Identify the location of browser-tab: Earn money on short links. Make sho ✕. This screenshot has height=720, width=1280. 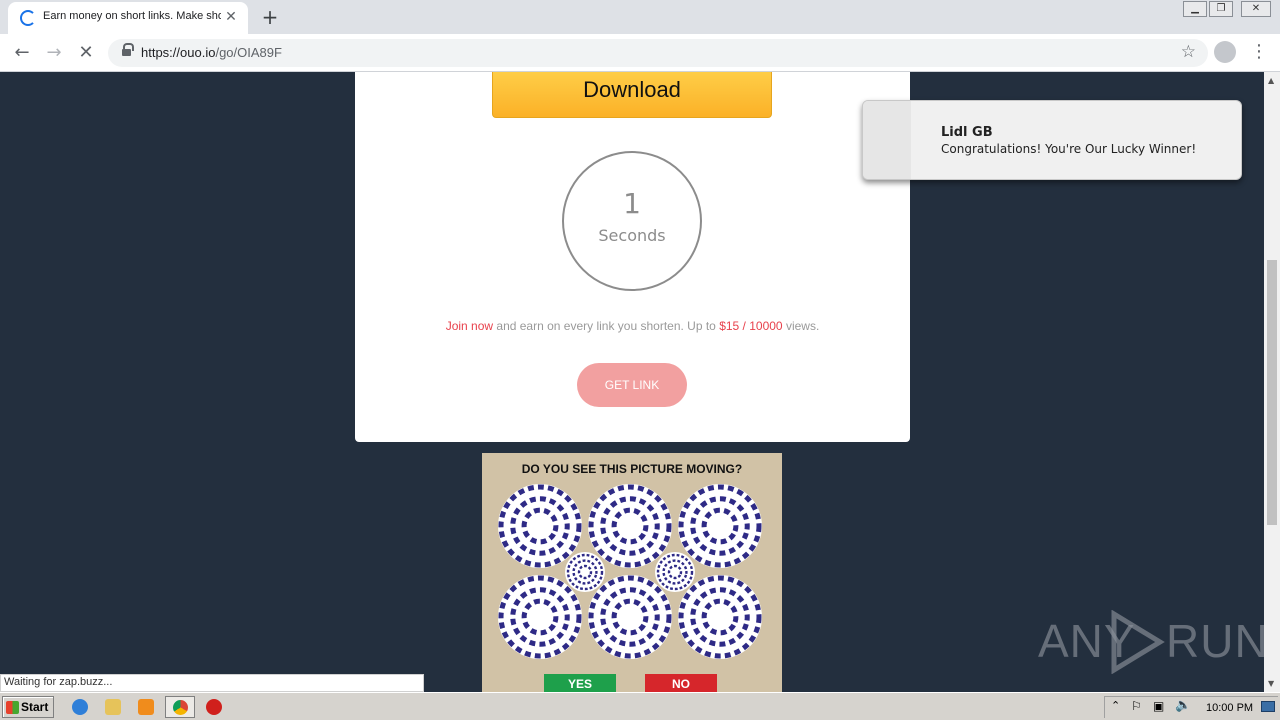
(128, 18).